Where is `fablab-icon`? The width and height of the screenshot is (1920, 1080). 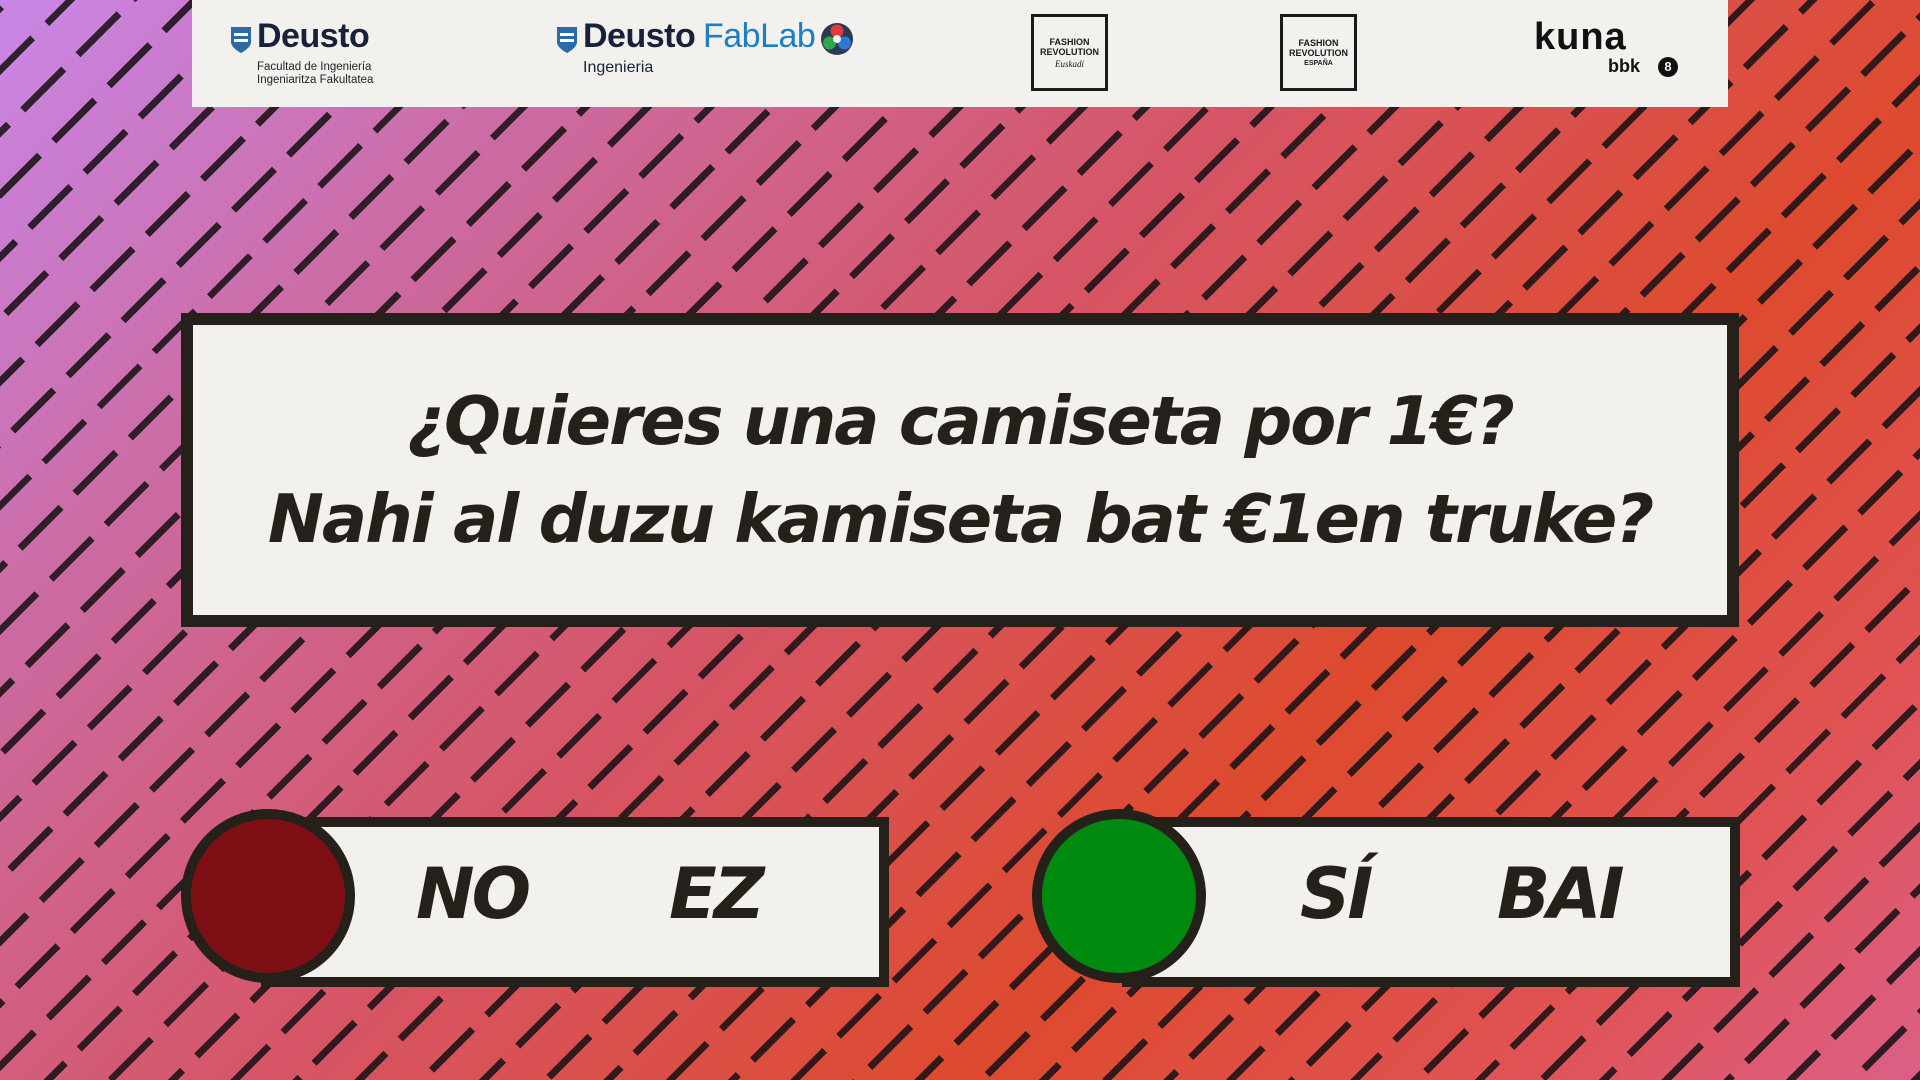
fablab-icon is located at coordinates (837, 39).